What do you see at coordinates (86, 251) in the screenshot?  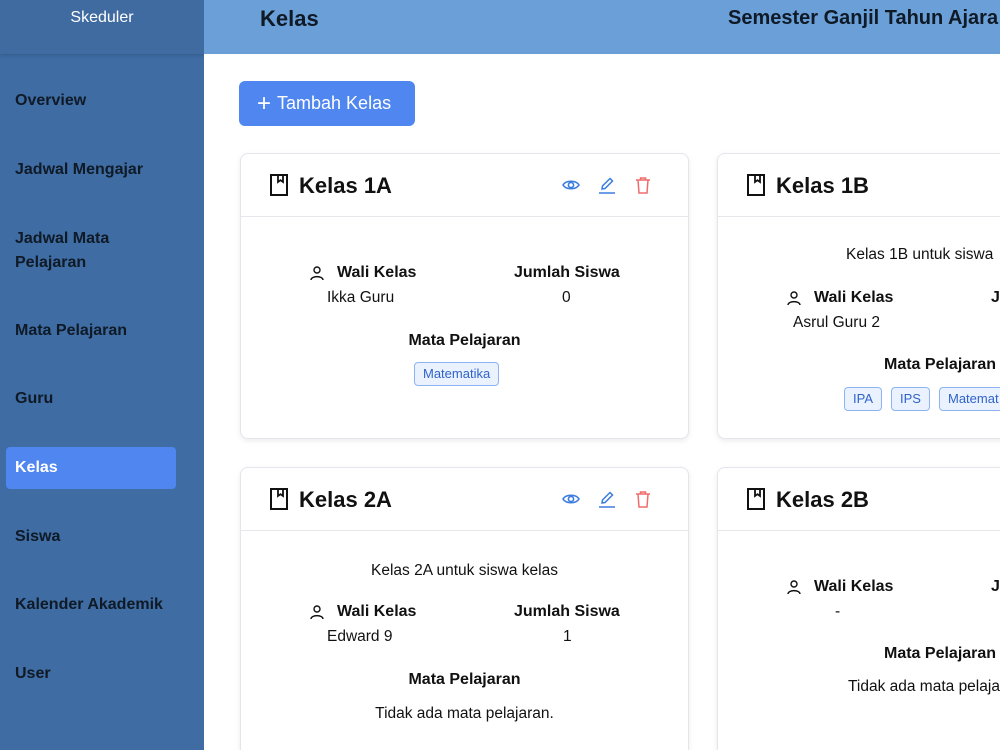 I see `sidebar-item-jadwal-mata-pelajaran: Jadwal Mata Pelajaran` at bounding box center [86, 251].